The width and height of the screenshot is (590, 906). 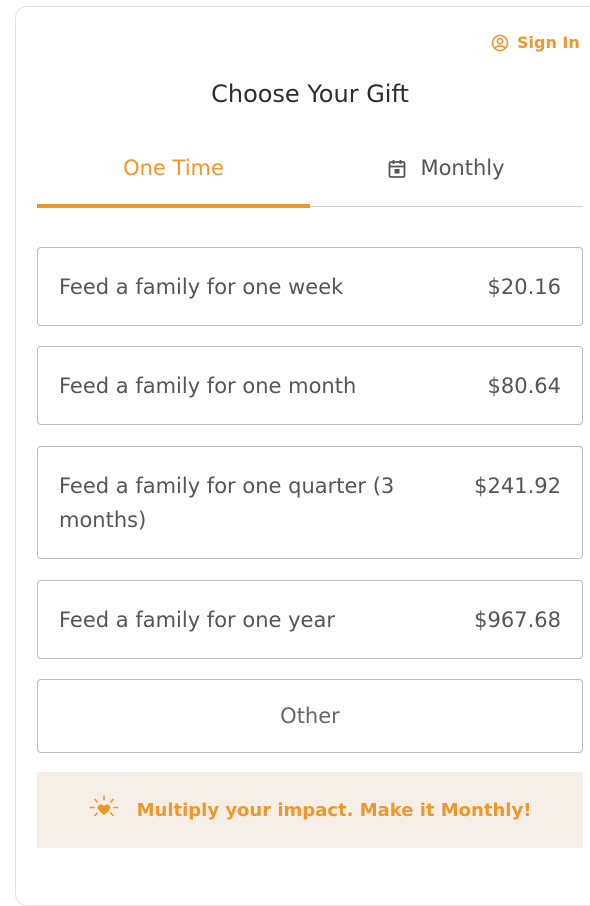 I want to click on gift-option-amount: $80.64, so click(x=524, y=386).